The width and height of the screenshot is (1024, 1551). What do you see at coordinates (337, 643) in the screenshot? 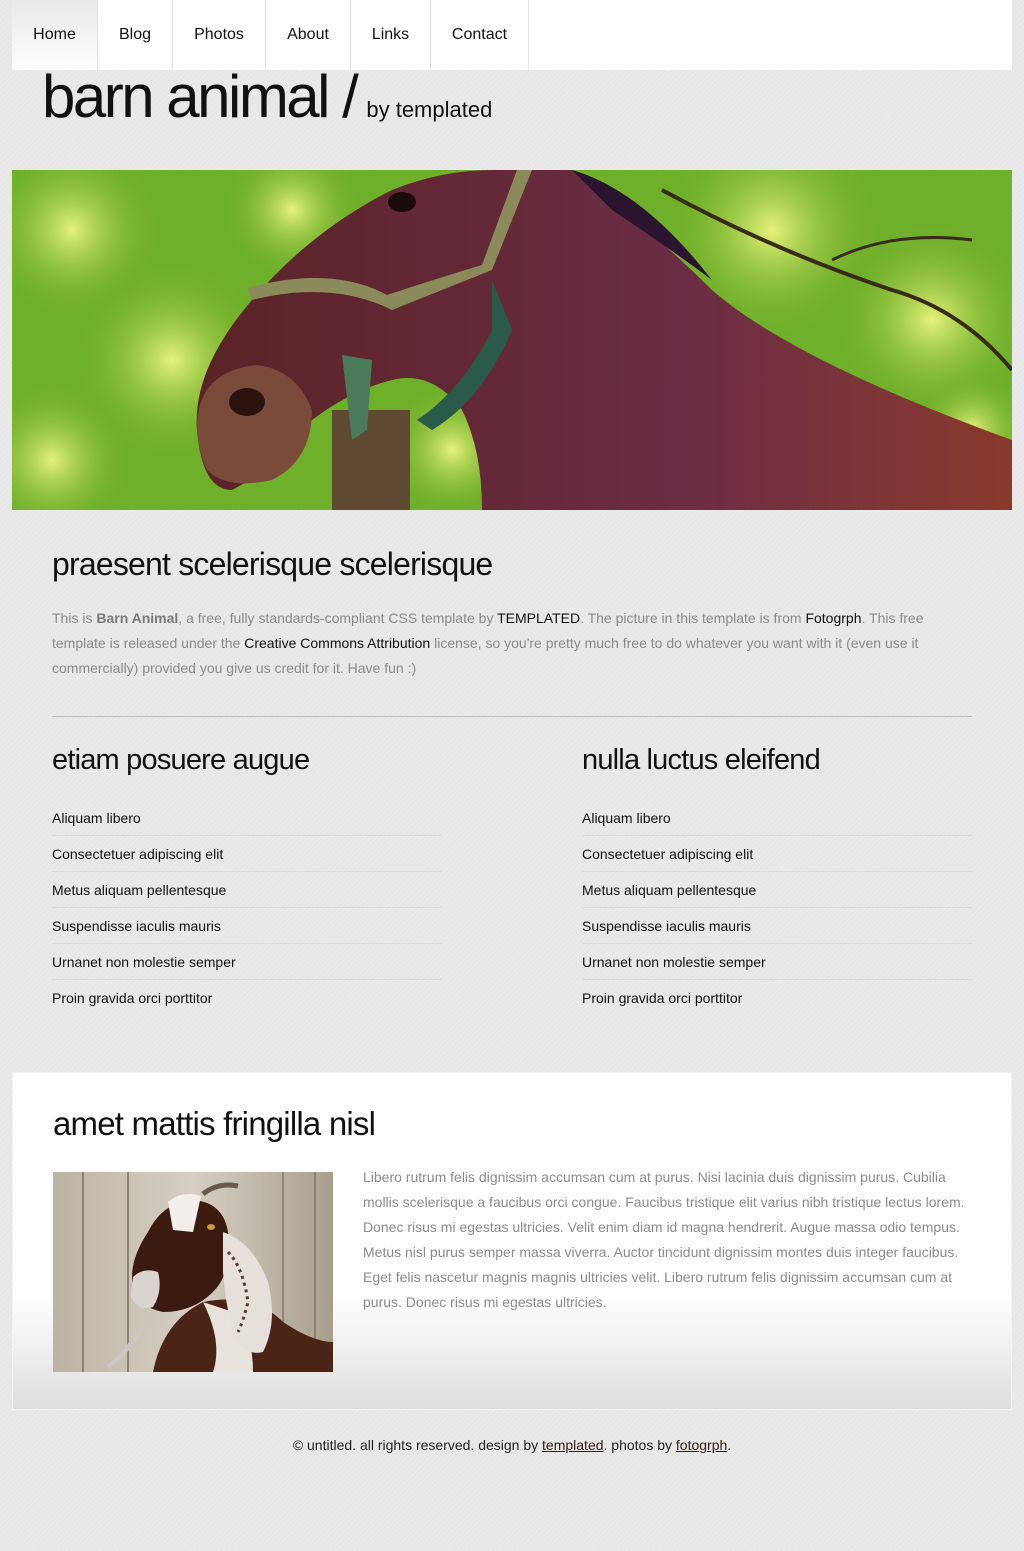
I see `license-link: Creative Commons Attribution` at bounding box center [337, 643].